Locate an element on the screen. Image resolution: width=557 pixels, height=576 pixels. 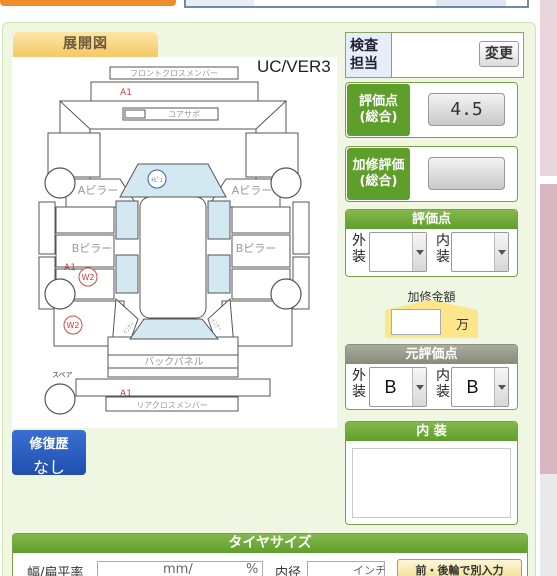
original-interior-value: B is located at coordinates (472, 387).